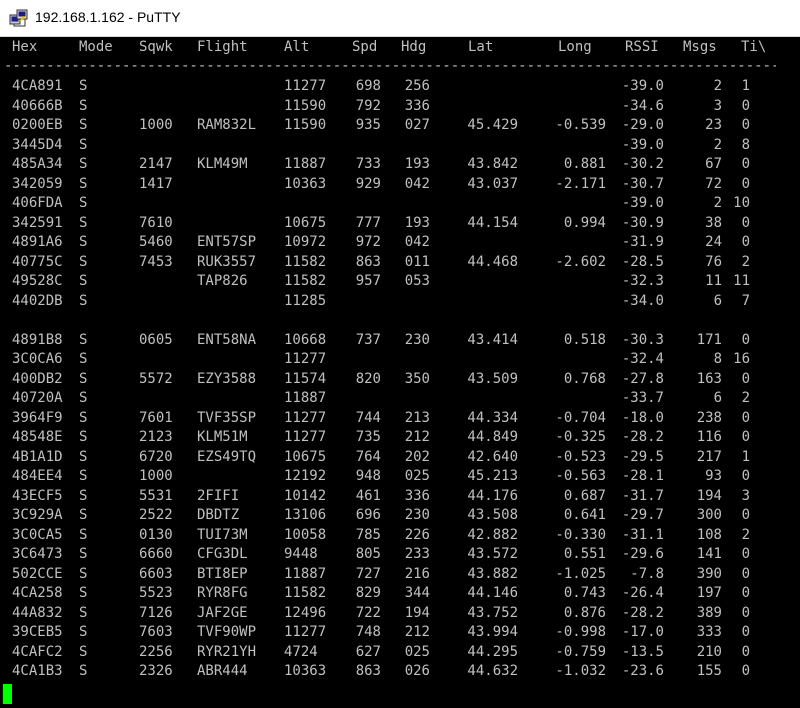 This screenshot has height=708, width=800. What do you see at coordinates (218, 515) in the screenshot?
I see `cell-flight: DBDTZ` at bounding box center [218, 515].